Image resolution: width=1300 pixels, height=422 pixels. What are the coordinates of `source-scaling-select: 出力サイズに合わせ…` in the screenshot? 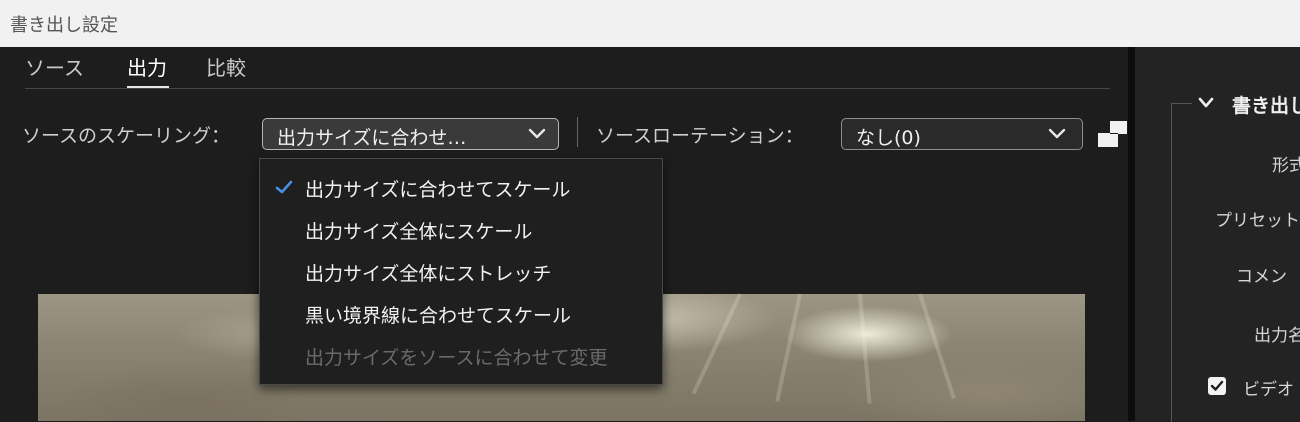 It's located at (410, 134).